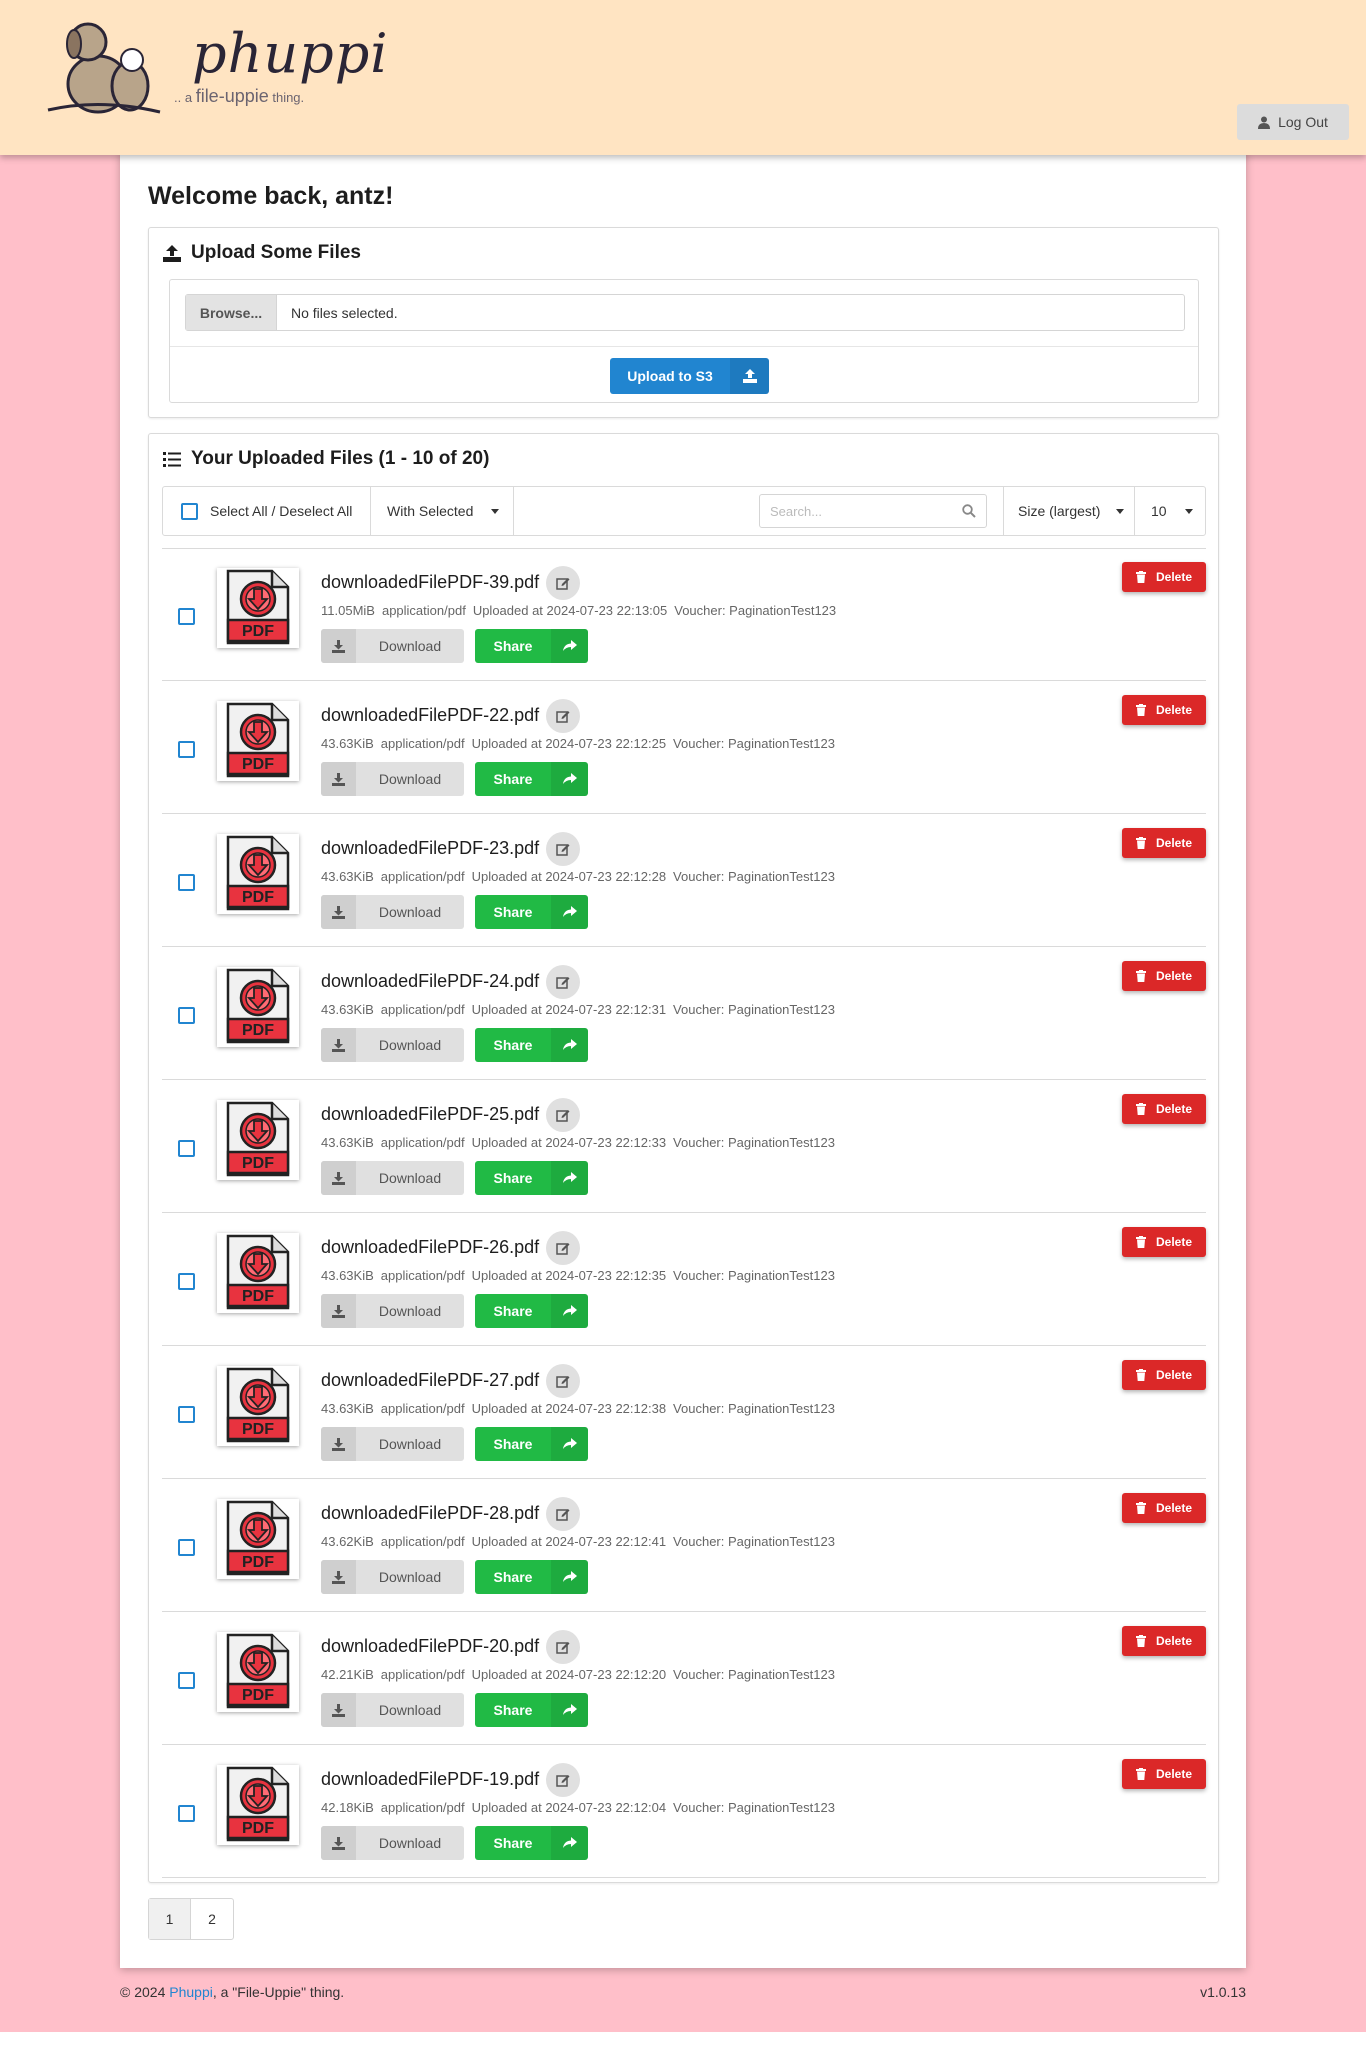 The image size is (1366, 2059). Describe the element at coordinates (430, 1247) in the screenshot. I see `file-name: downloadedFilePDF-26.pdf` at that location.